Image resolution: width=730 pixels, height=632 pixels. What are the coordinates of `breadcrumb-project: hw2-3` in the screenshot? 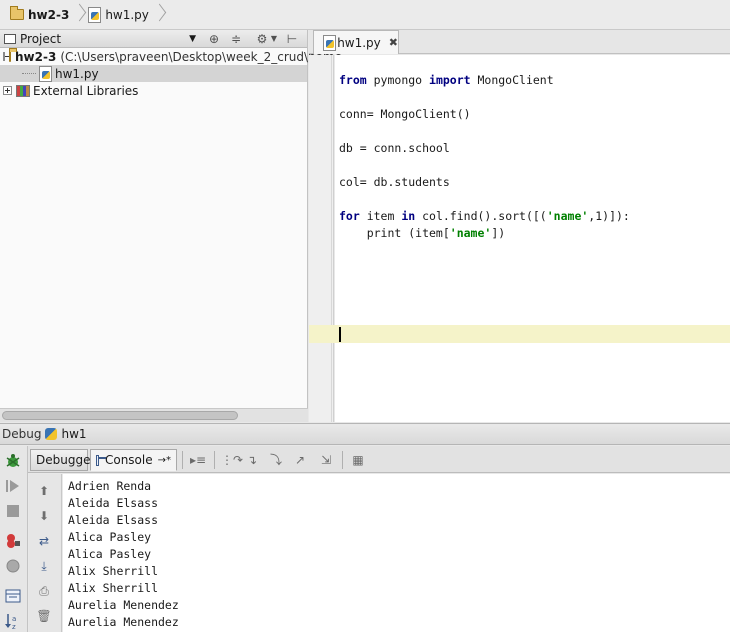 It's located at (39, 15).